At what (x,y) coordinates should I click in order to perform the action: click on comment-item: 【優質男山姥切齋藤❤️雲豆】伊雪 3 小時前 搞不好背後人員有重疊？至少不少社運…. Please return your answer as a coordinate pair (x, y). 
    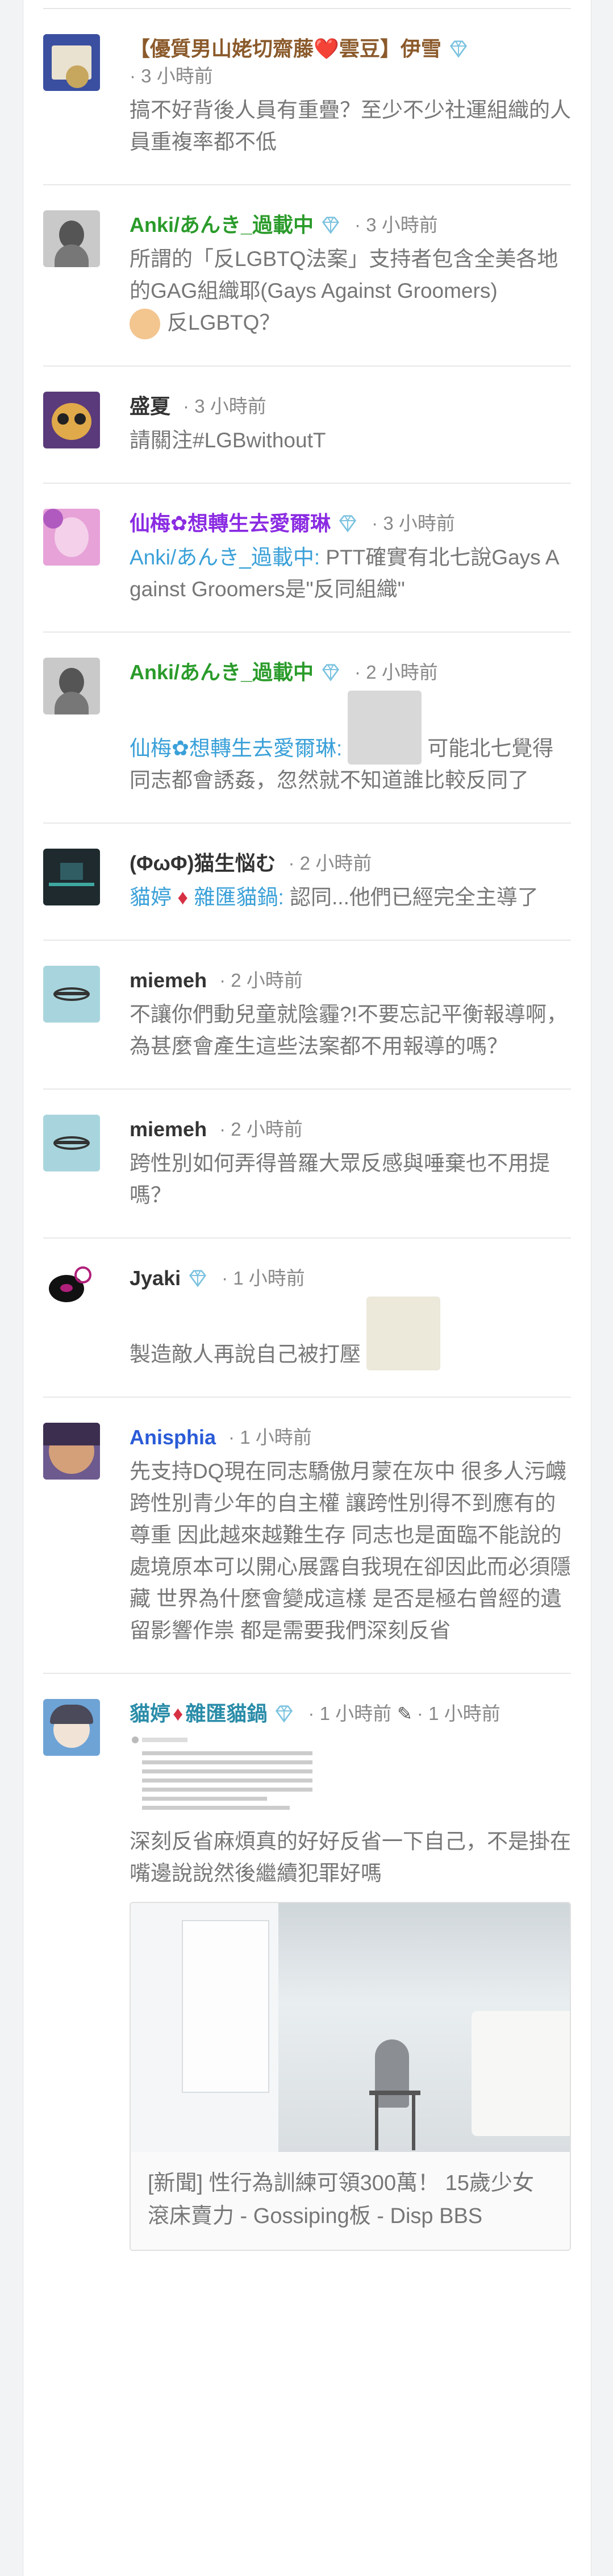
    Looking at the image, I should click on (307, 97).